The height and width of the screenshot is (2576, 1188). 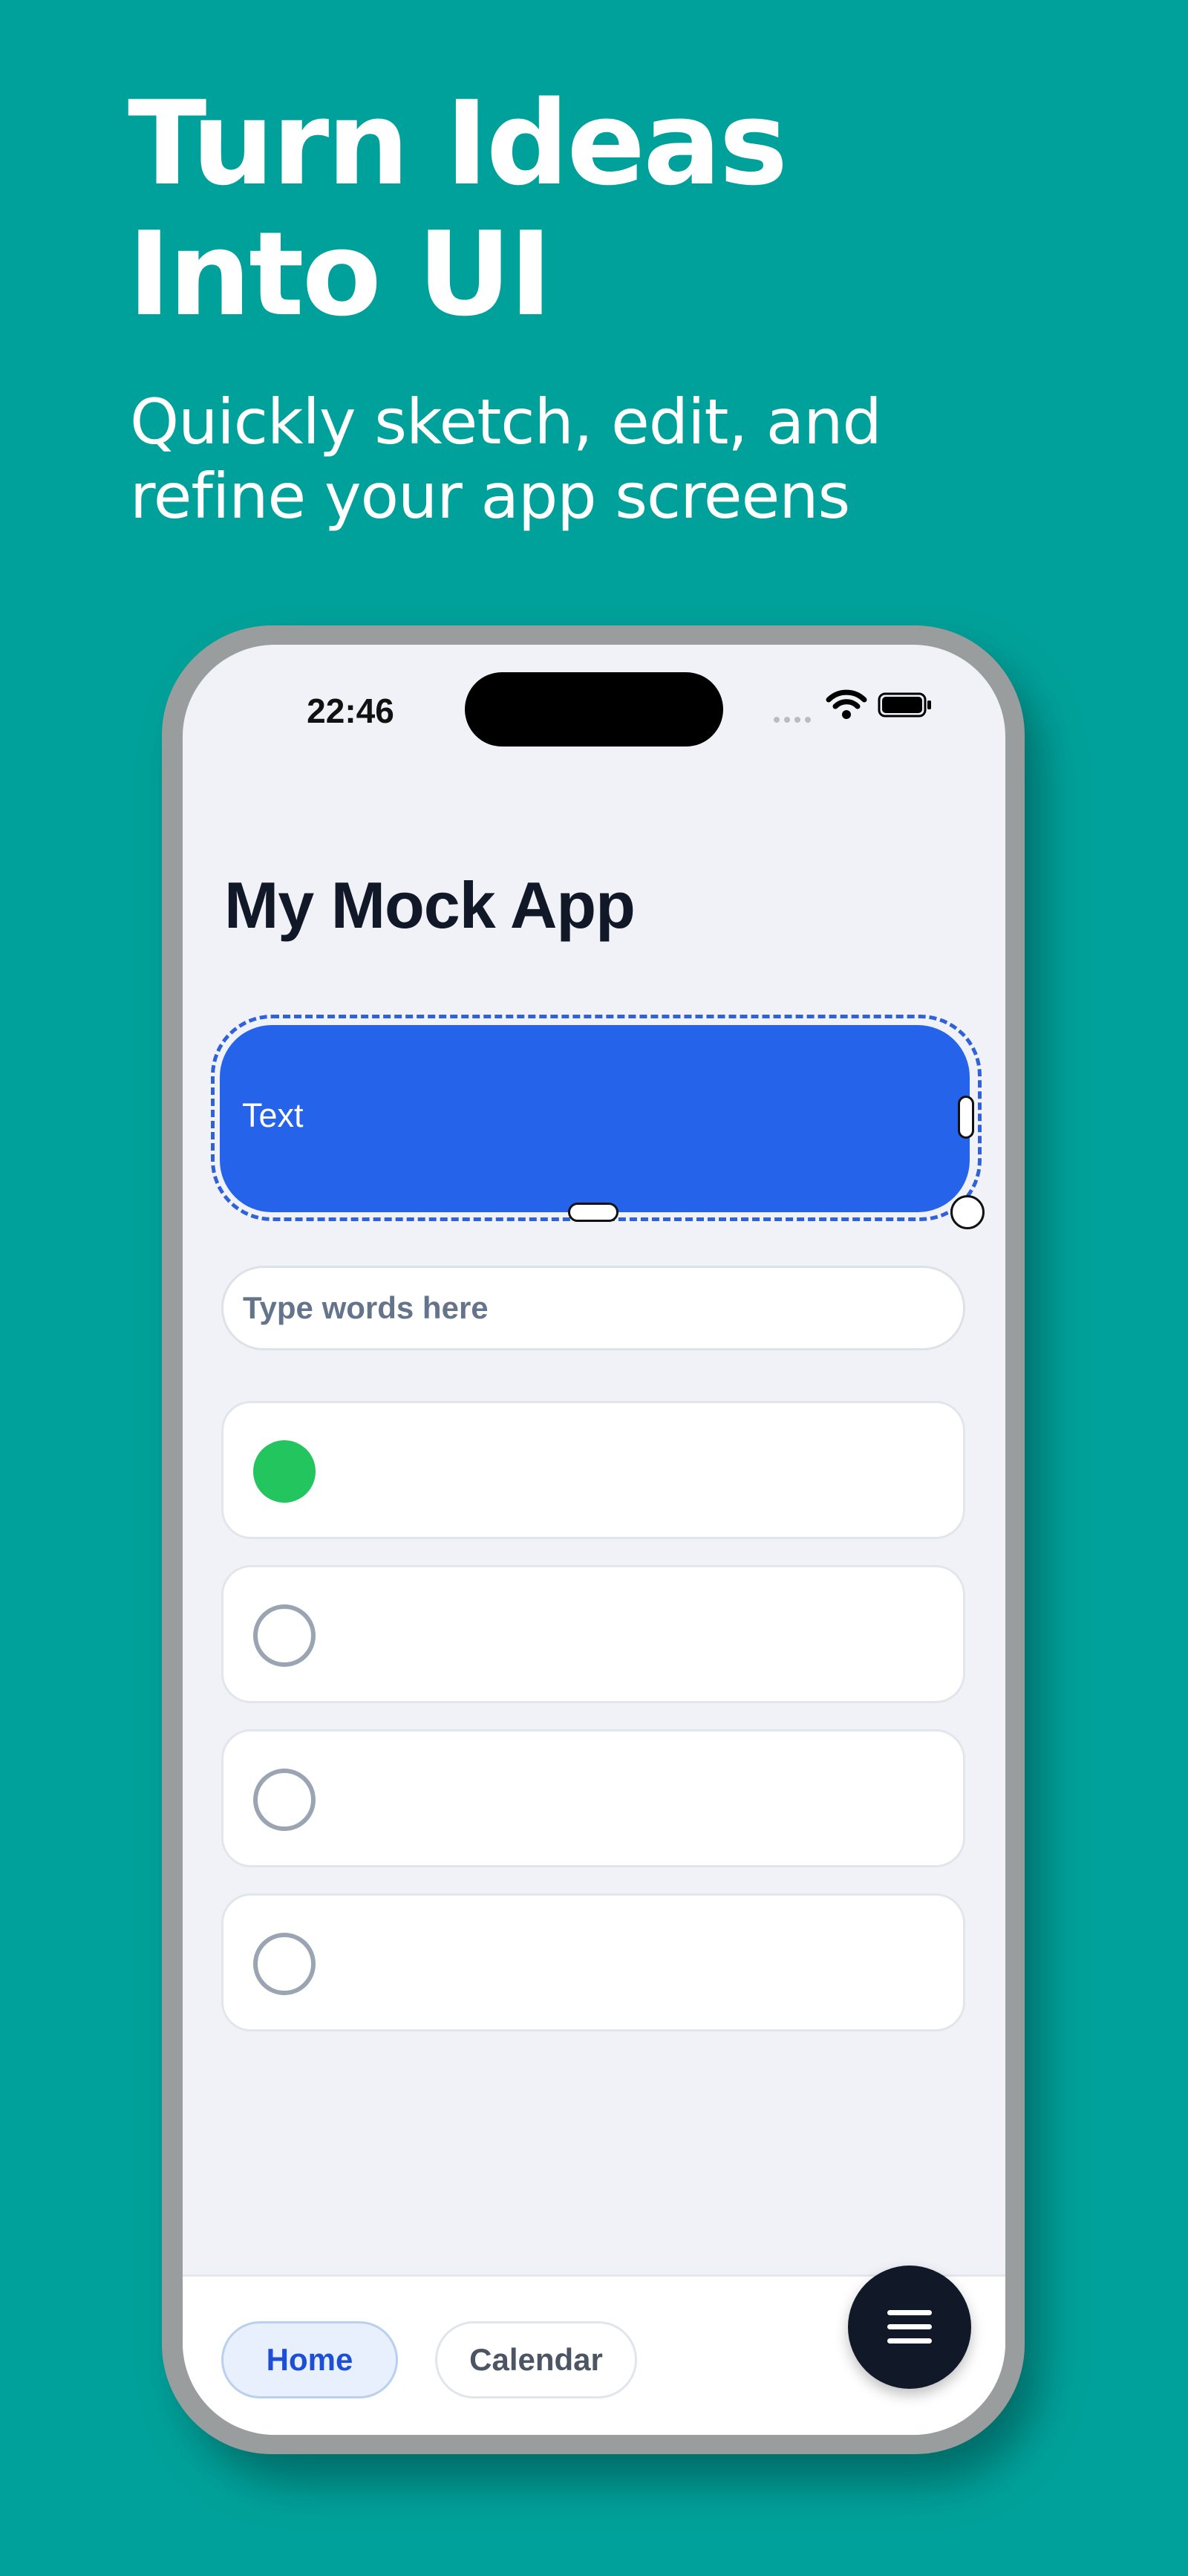 What do you see at coordinates (795, 719) in the screenshot?
I see `signal-dots-icon` at bounding box center [795, 719].